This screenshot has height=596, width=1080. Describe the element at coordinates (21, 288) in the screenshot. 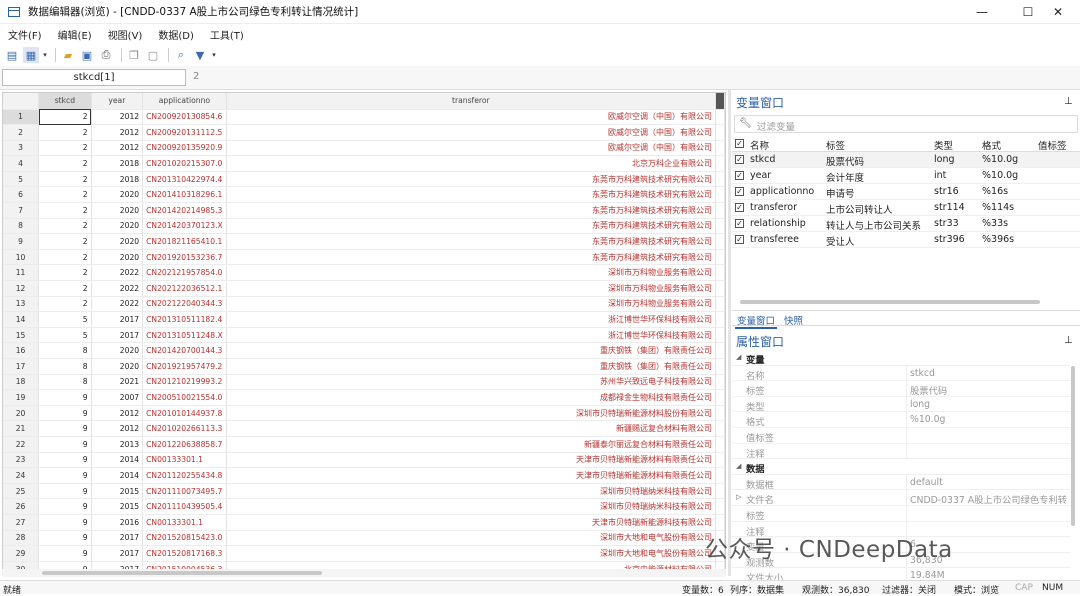

I see `row-number: 12` at that location.